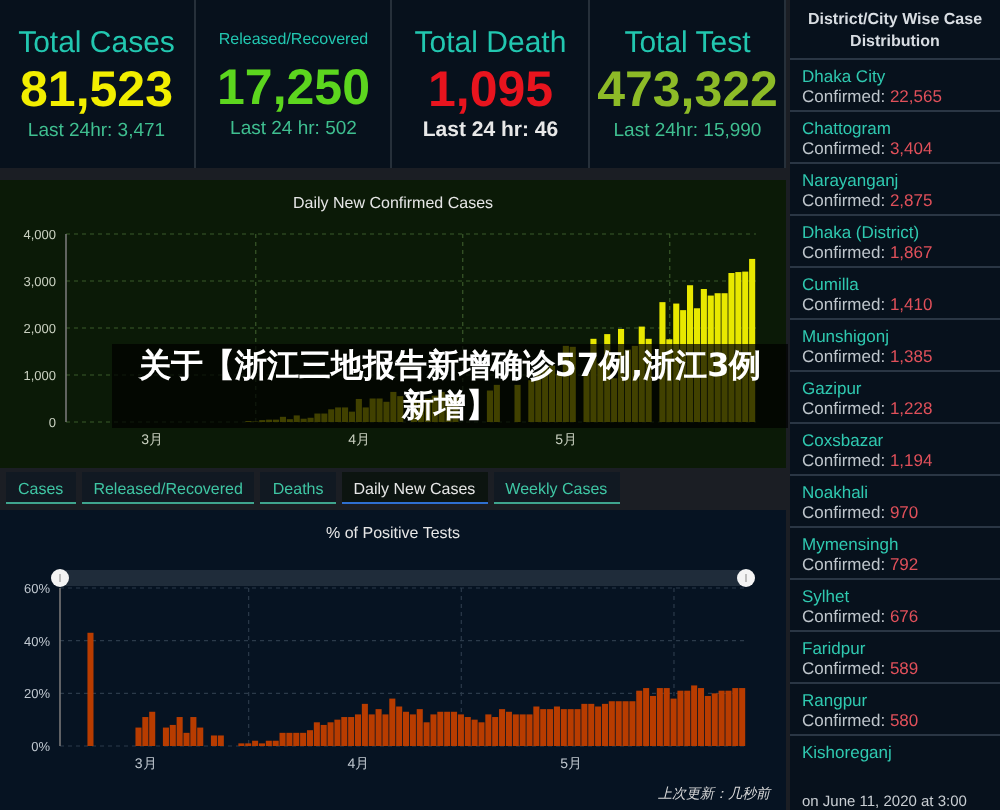 The width and height of the screenshot is (1000, 810). I want to click on confirmed-count: 1,194, so click(911, 460).